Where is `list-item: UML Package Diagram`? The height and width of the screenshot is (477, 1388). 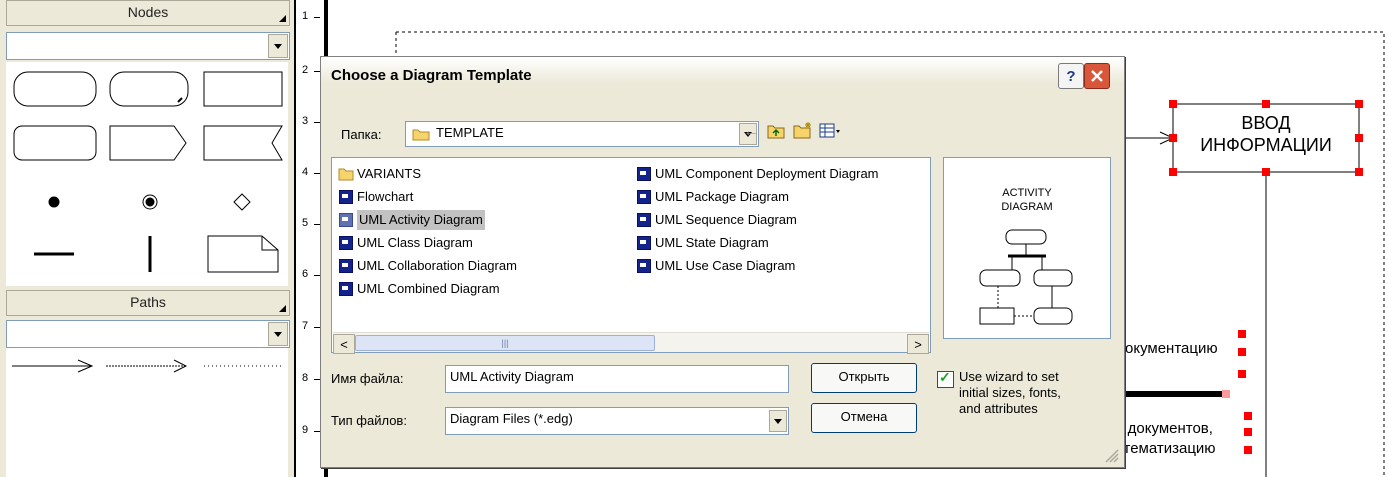 list-item: UML Package Diagram is located at coordinates (712, 197).